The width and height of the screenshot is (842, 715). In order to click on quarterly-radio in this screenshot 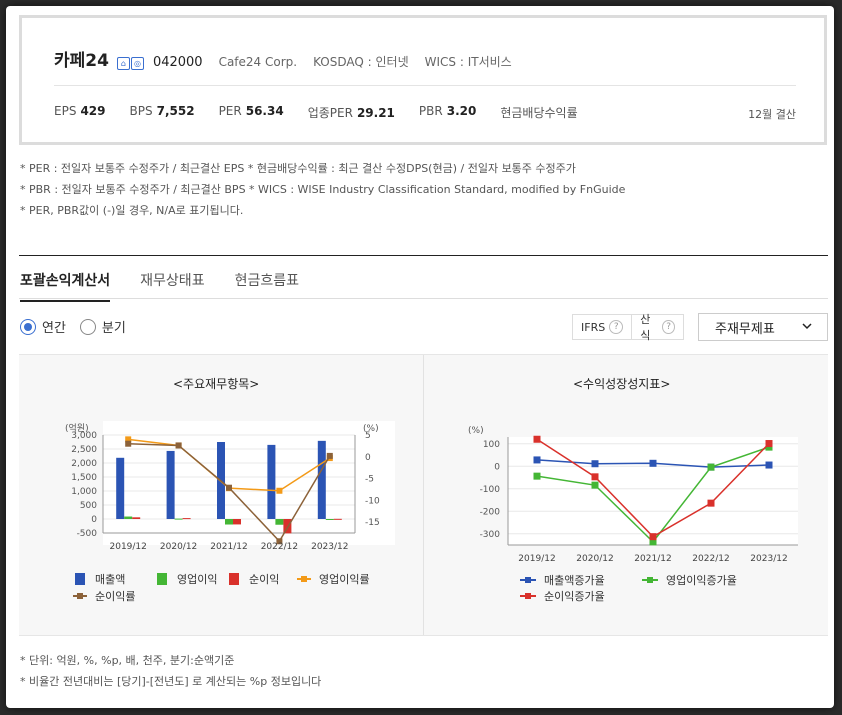, I will do `click(87, 326)`.